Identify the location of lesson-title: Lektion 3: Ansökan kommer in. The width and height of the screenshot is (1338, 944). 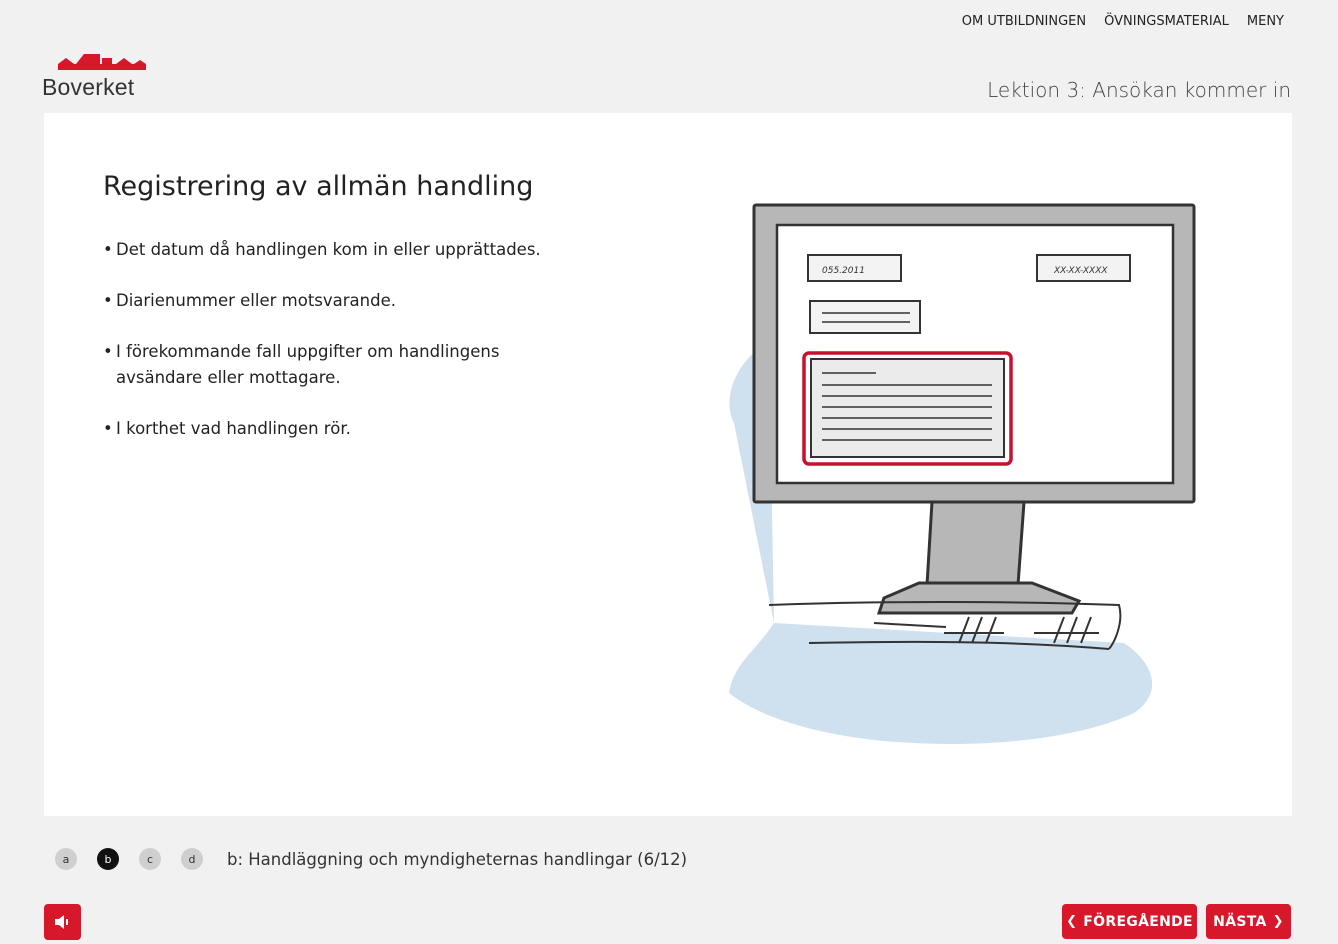
(1139, 90).